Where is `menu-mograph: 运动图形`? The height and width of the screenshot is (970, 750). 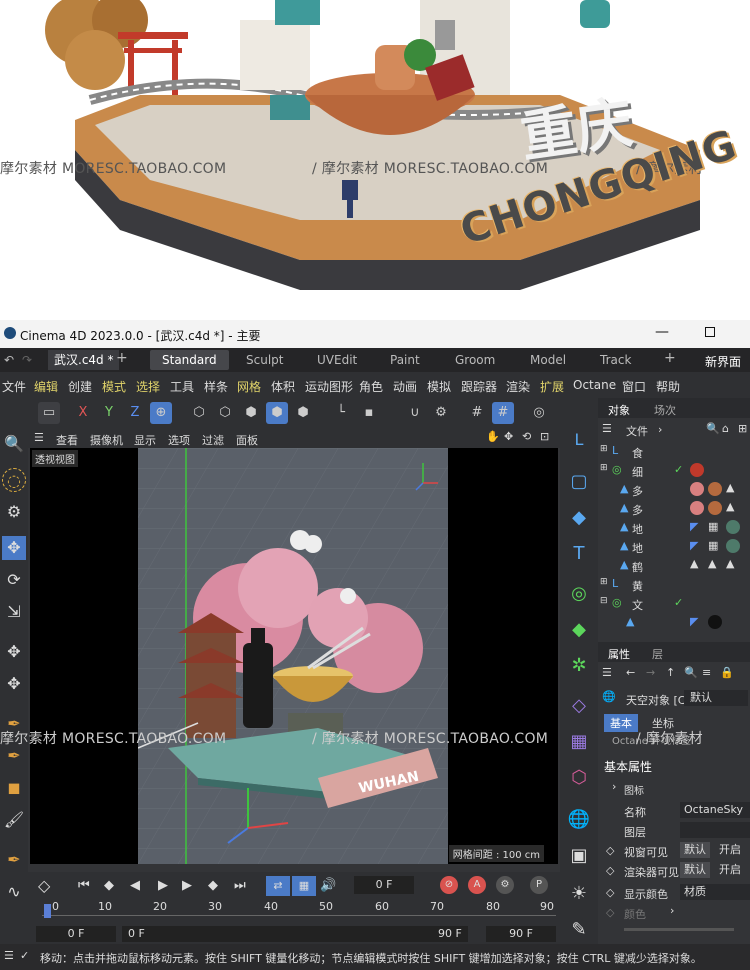 menu-mograph: 运动图形 is located at coordinates (329, 386).